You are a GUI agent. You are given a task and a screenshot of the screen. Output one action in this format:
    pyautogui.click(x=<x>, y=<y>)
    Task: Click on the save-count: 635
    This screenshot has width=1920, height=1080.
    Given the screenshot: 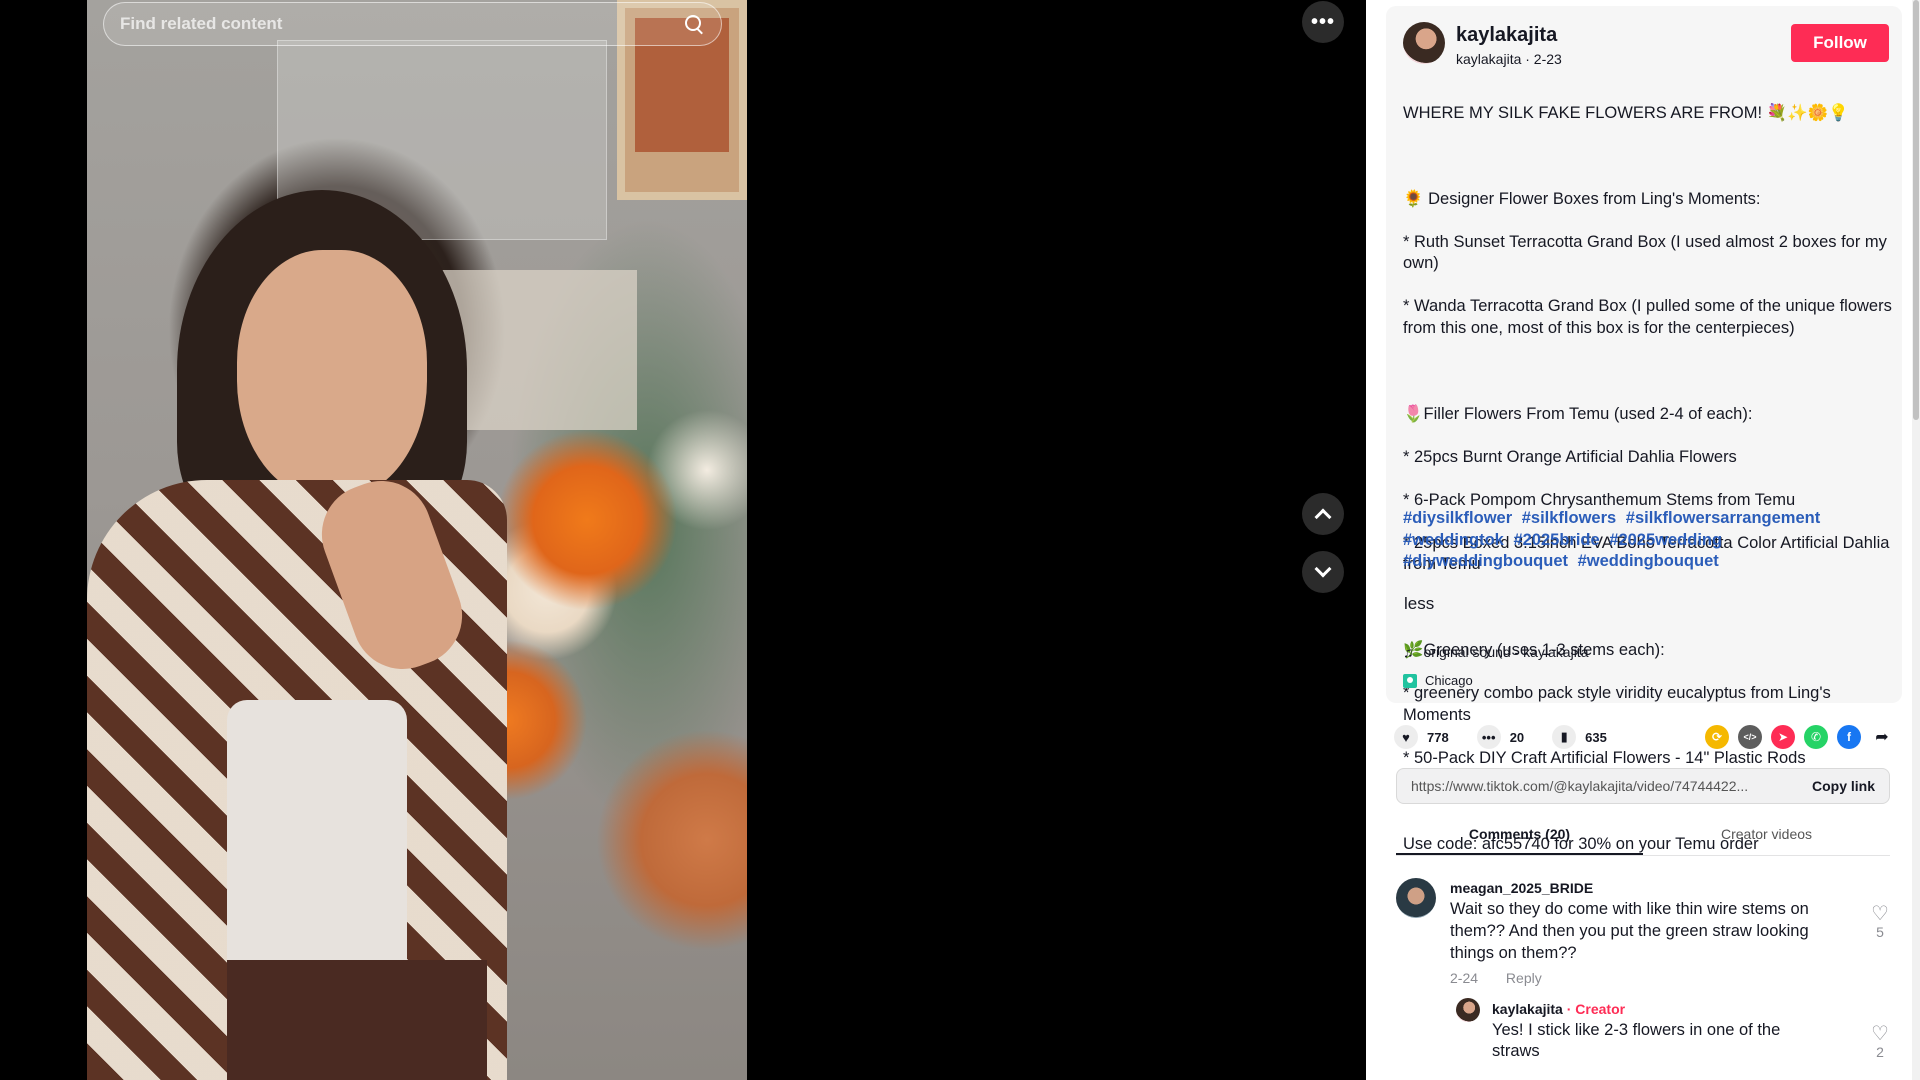 What is the action you would take?
    pyautogui.click(x=1596, y=737)
    